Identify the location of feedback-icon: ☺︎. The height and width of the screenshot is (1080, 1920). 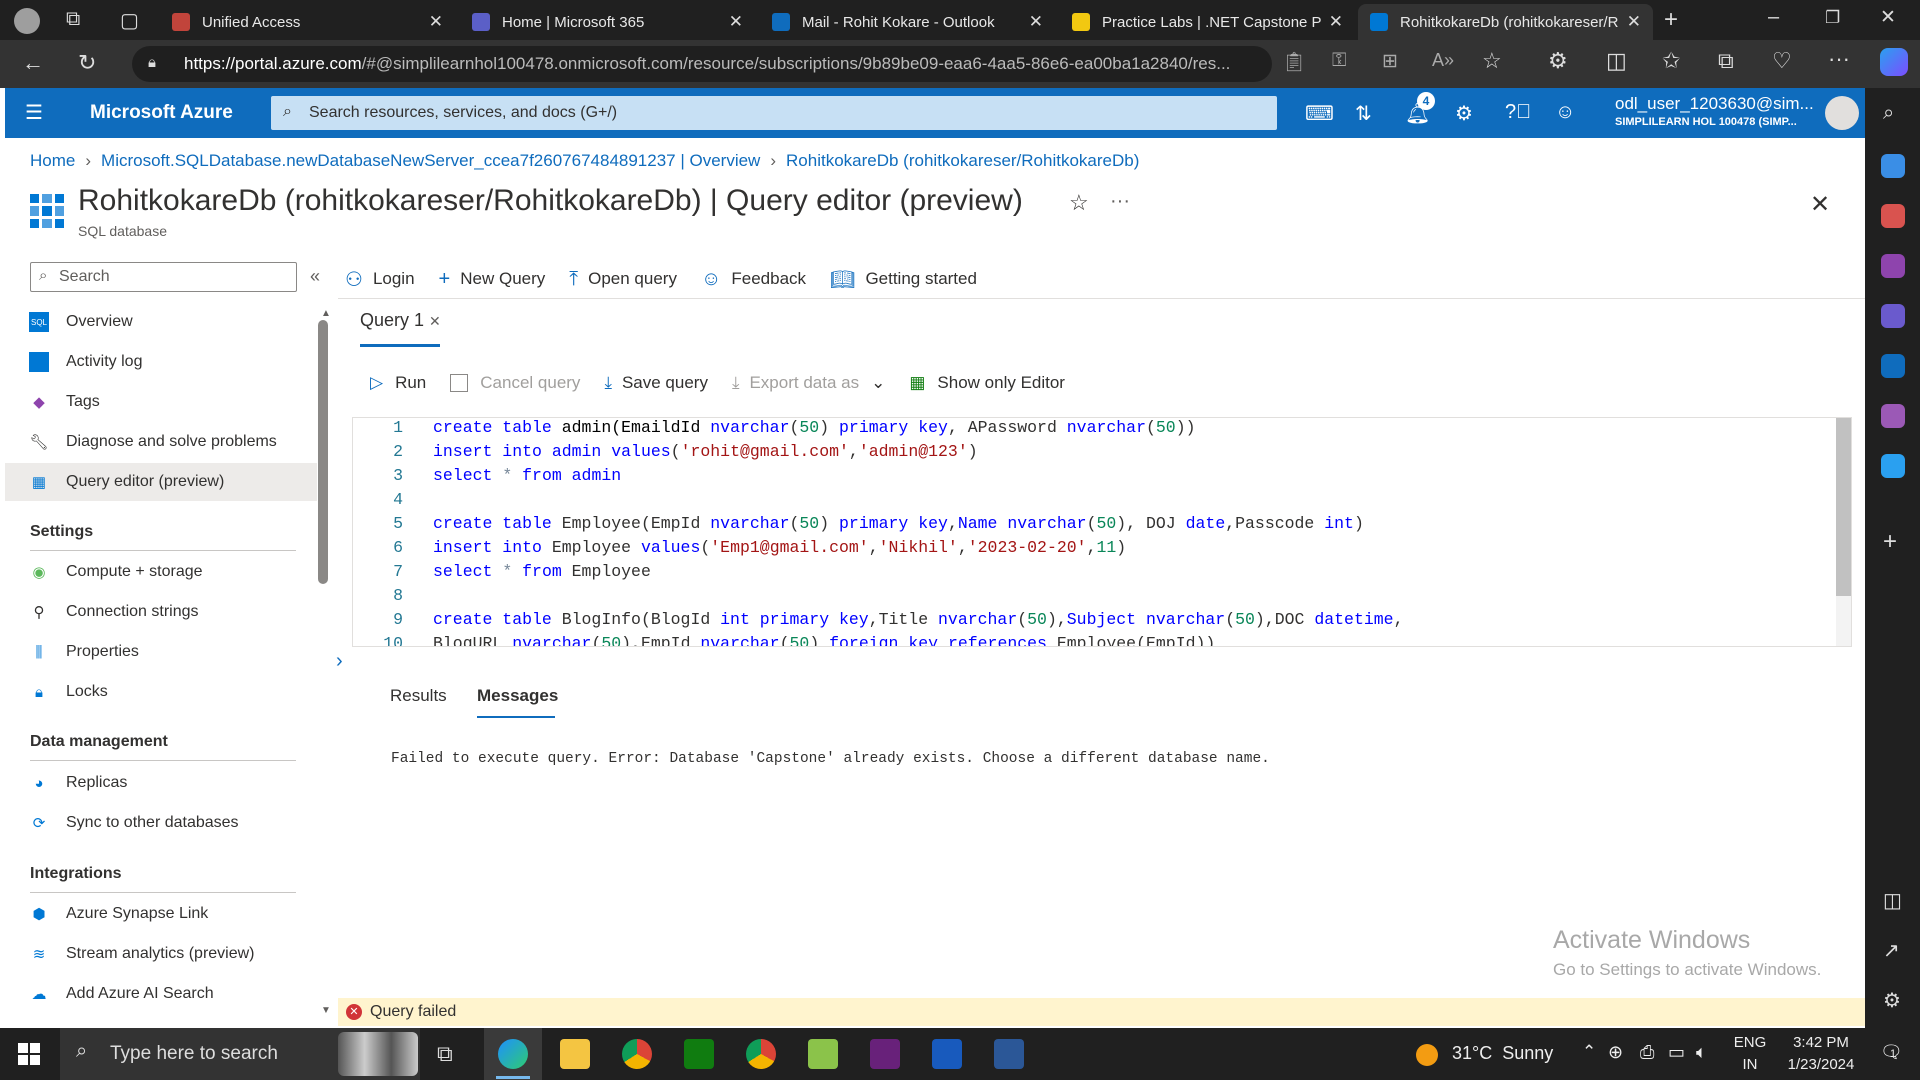
(1565, 112).